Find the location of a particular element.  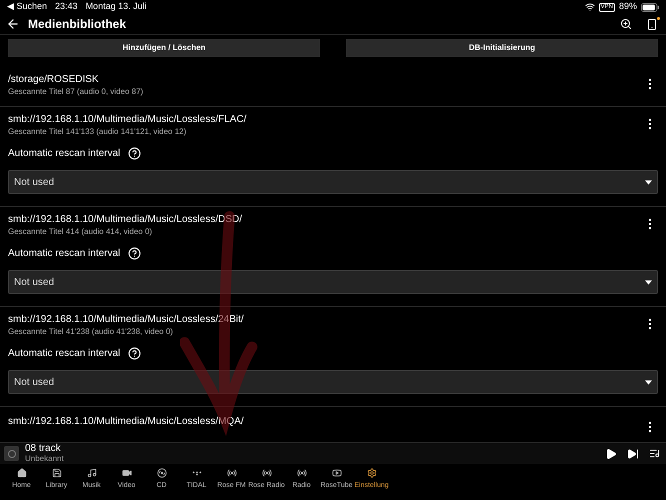

play-screen-icon is located at coordinates (337, 473).